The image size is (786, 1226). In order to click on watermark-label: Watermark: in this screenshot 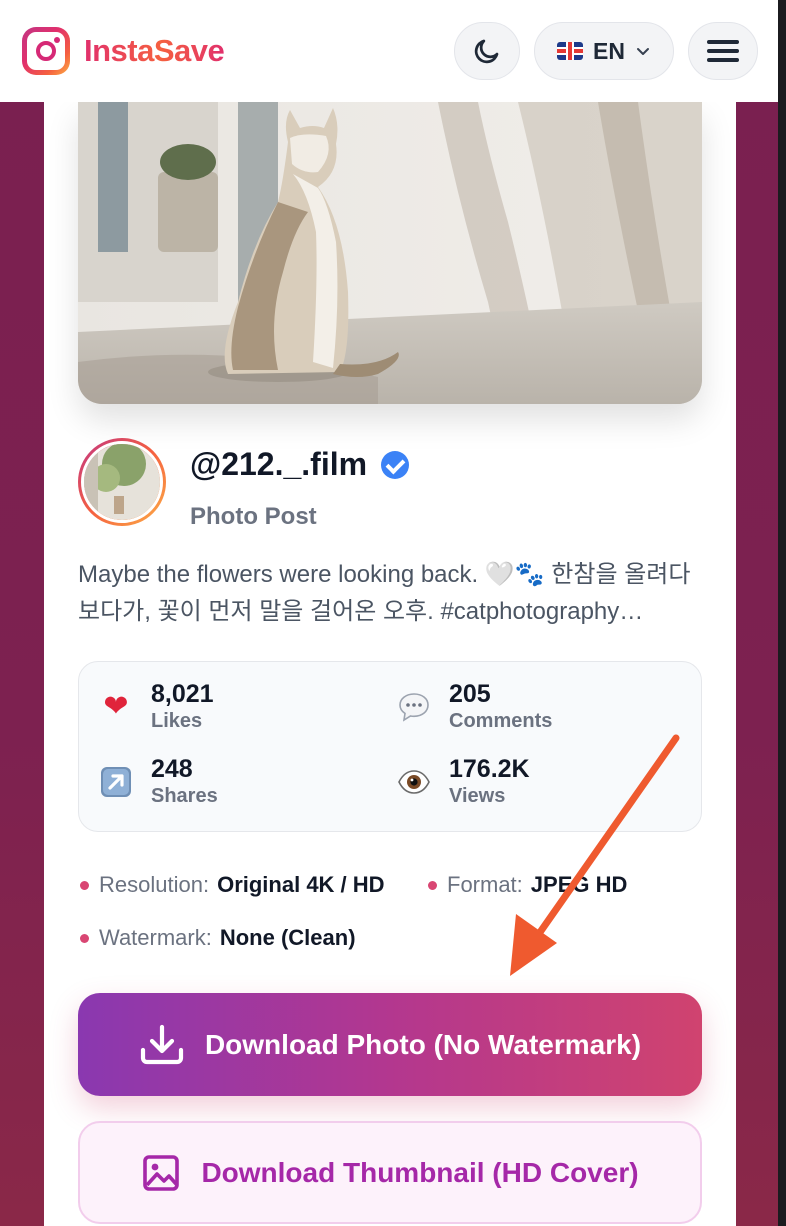, I will do `click(155, 937)`.